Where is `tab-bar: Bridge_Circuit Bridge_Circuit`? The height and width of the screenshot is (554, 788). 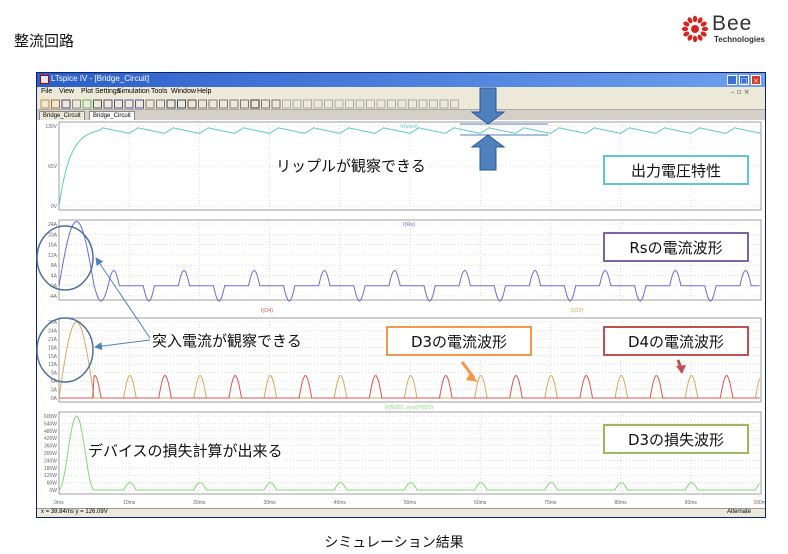 tab-bar: Bridge_Circuit Bridge_Circuit is located at coordinates (401, 115).